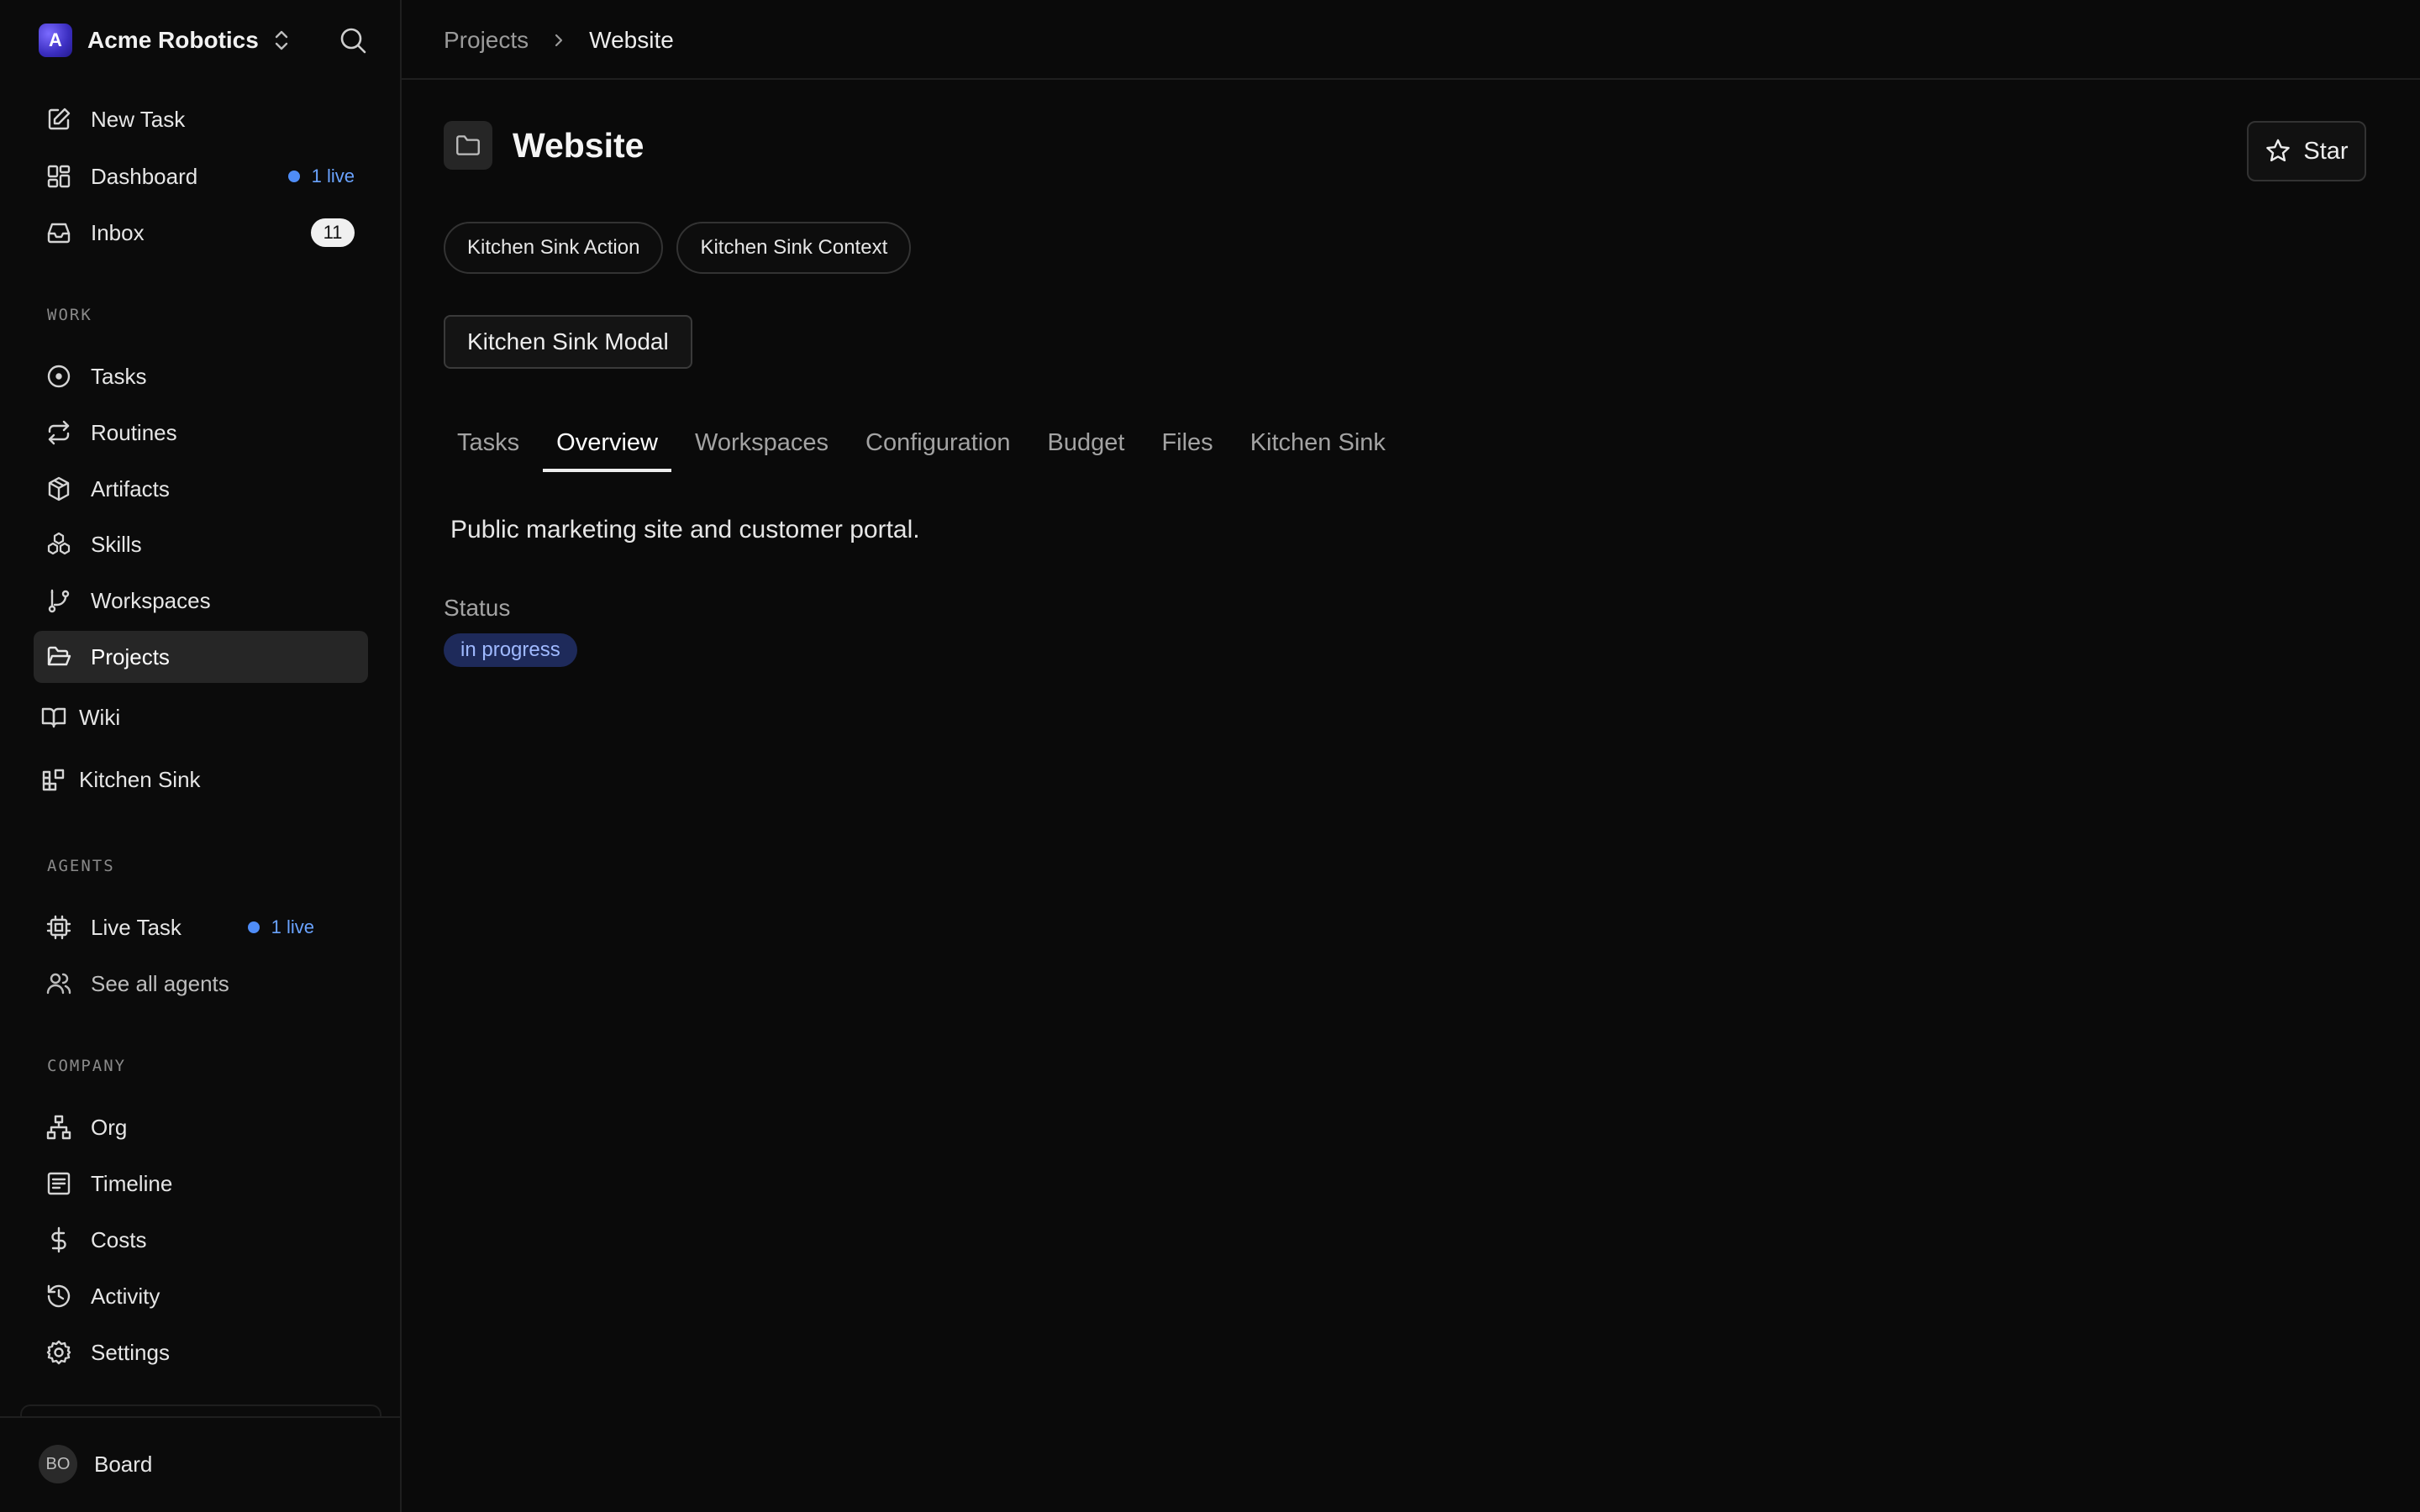 The height and width of the screenshot is (1512, 2420). What do you see at coordinates (333, 232) in the screenshot?
I see `inbox-count-badge: 11` at bounding box center [333, 232].